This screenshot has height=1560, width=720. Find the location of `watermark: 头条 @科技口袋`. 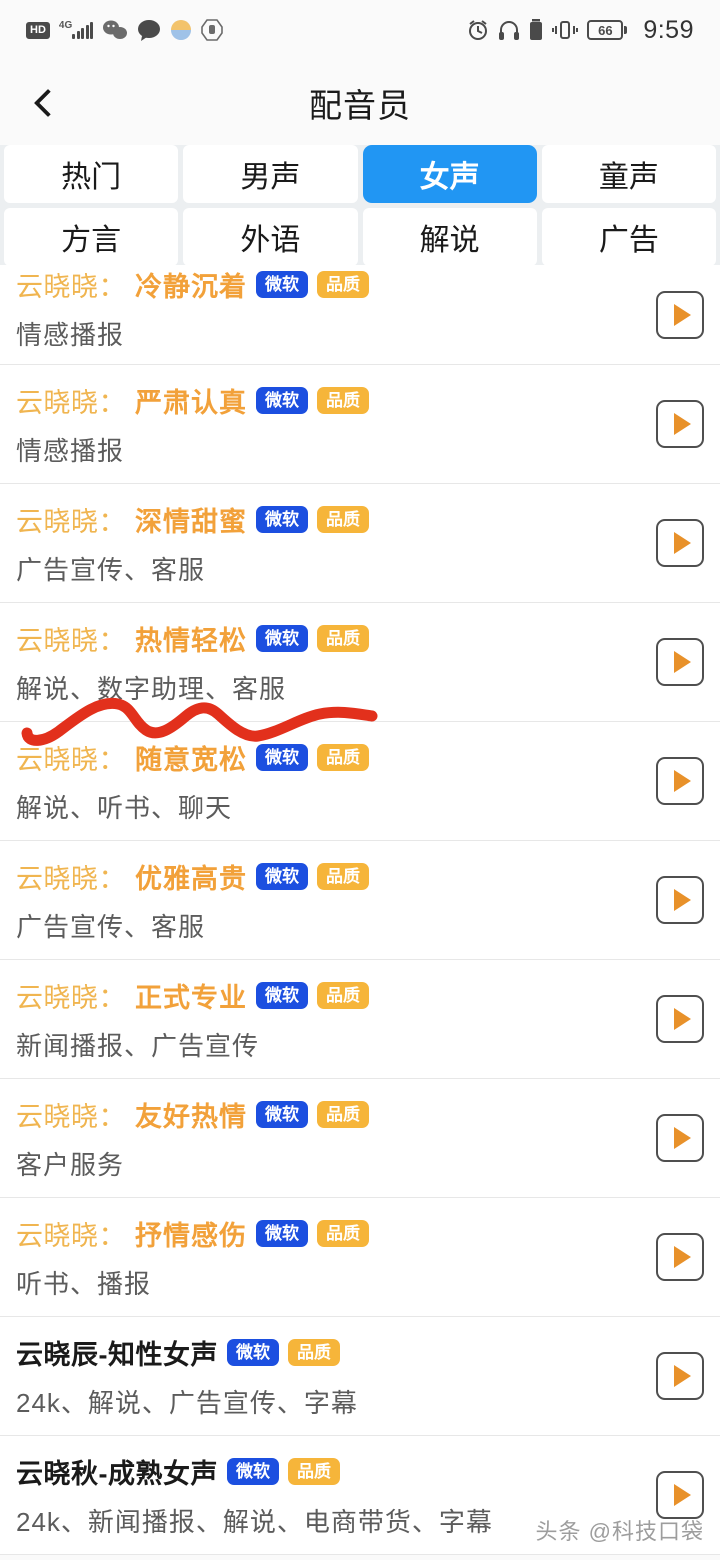

watermark: 头条 @科技口袋 is located at coordinates (619, 1531).